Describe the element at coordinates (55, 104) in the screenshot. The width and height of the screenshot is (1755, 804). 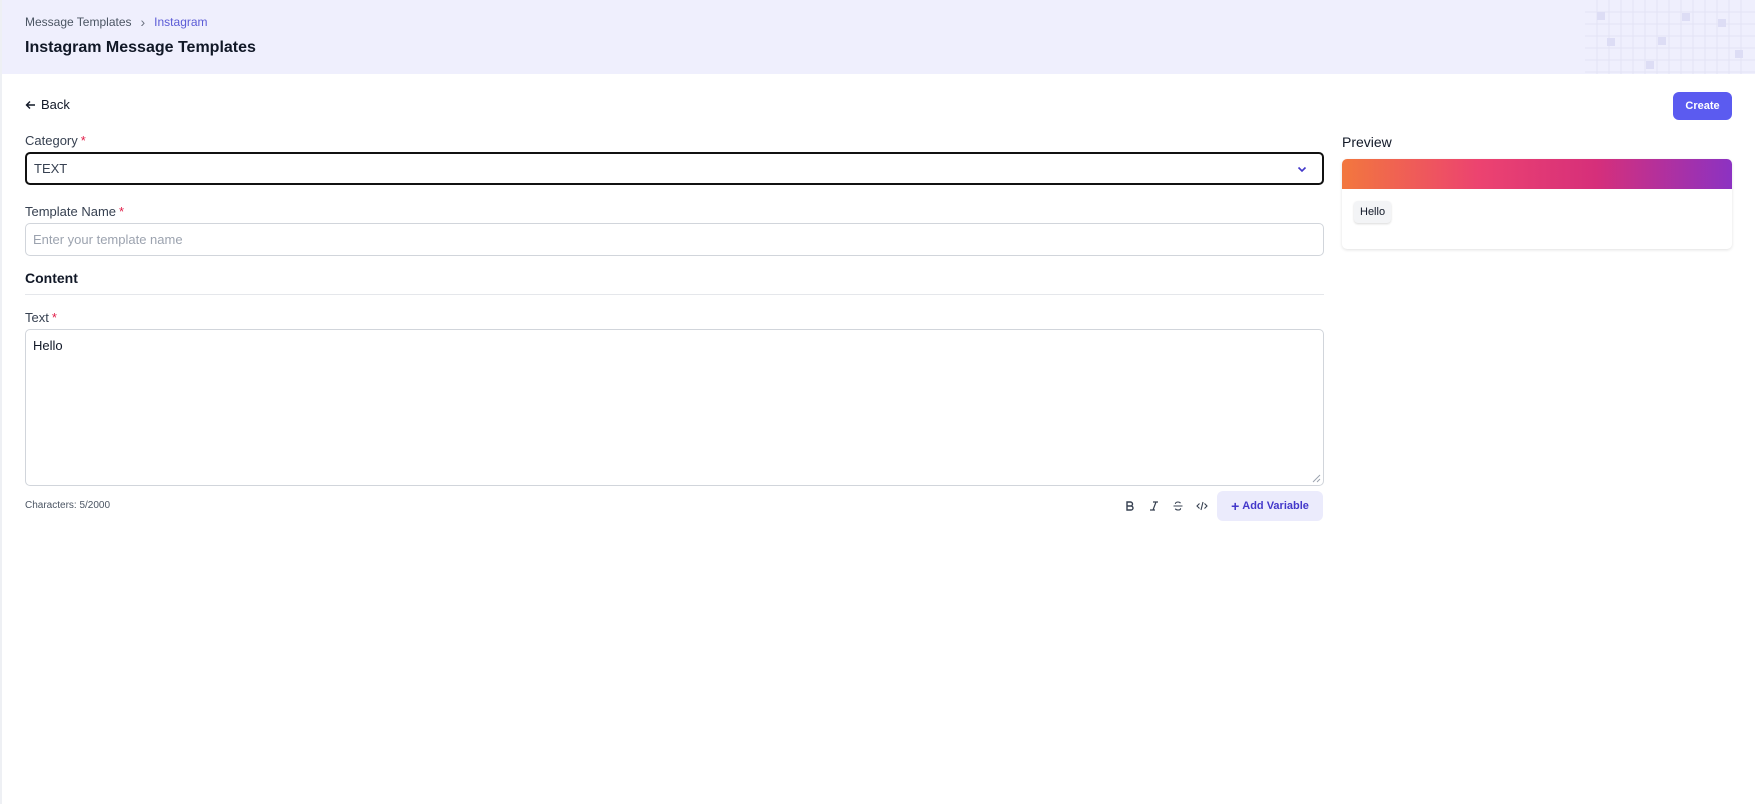
I see `back-label: Back` at that location.